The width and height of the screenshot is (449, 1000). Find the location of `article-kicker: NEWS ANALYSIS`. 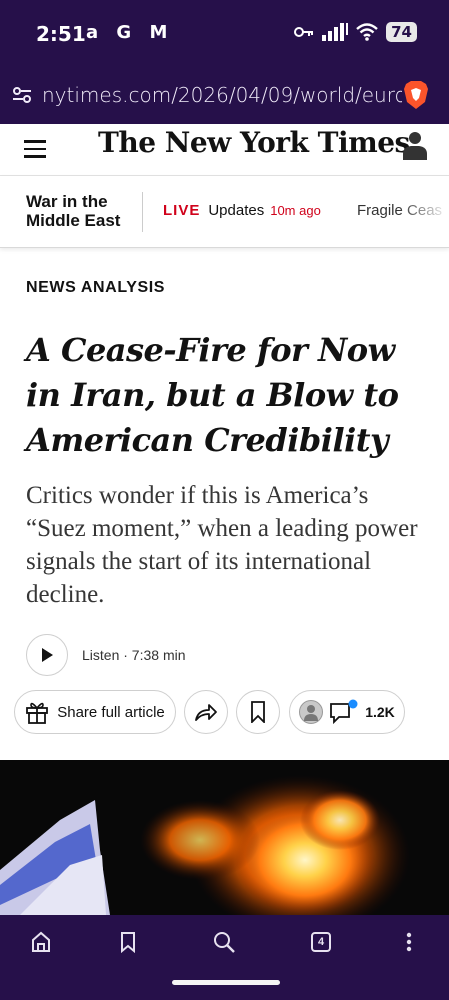

article-kicker: NEWS ANALYSIS is located at coordinates (96, 287).